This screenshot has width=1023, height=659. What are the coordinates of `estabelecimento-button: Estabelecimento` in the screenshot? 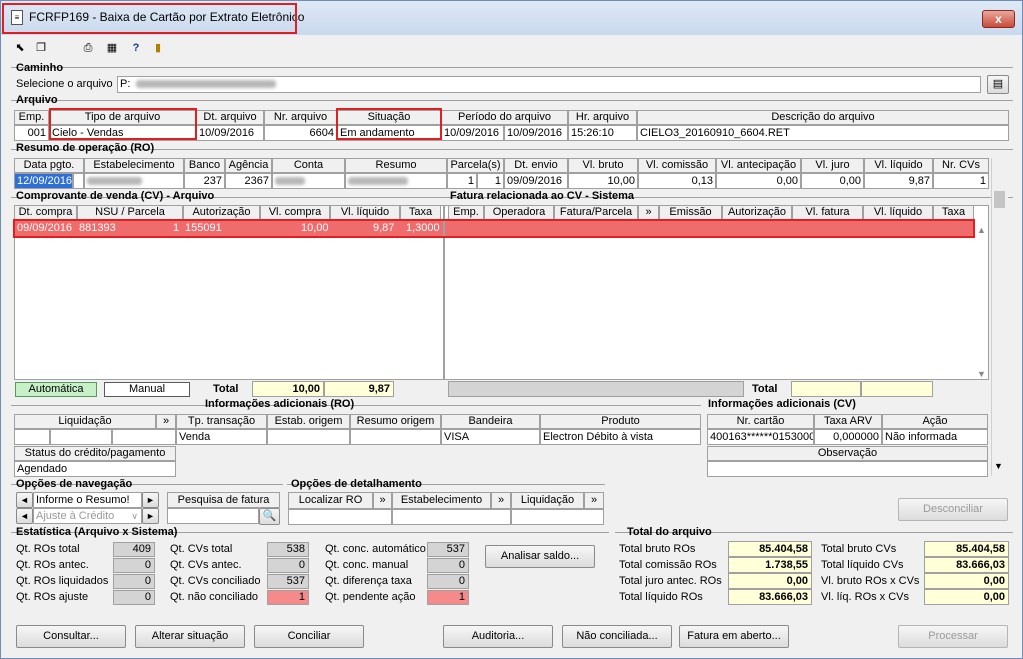 It's located at (441, 500).